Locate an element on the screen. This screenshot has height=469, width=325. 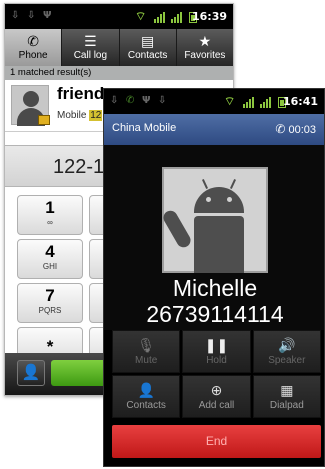
caller-photo is located at coordinates (214, 220).